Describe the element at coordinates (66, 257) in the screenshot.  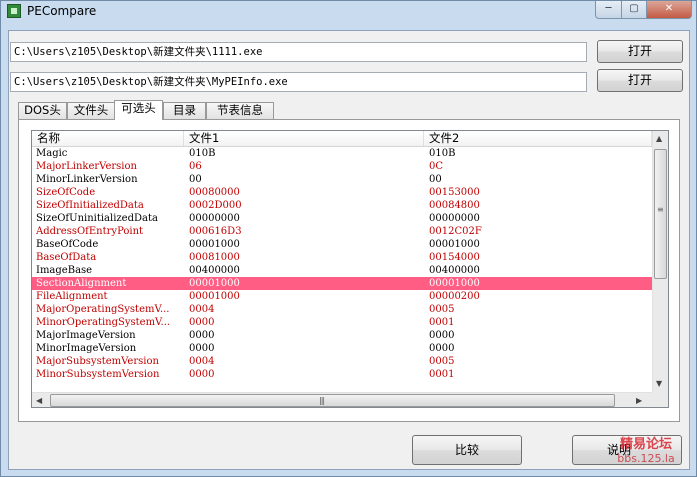
I see `cell-name: BaseOfData` at that location.